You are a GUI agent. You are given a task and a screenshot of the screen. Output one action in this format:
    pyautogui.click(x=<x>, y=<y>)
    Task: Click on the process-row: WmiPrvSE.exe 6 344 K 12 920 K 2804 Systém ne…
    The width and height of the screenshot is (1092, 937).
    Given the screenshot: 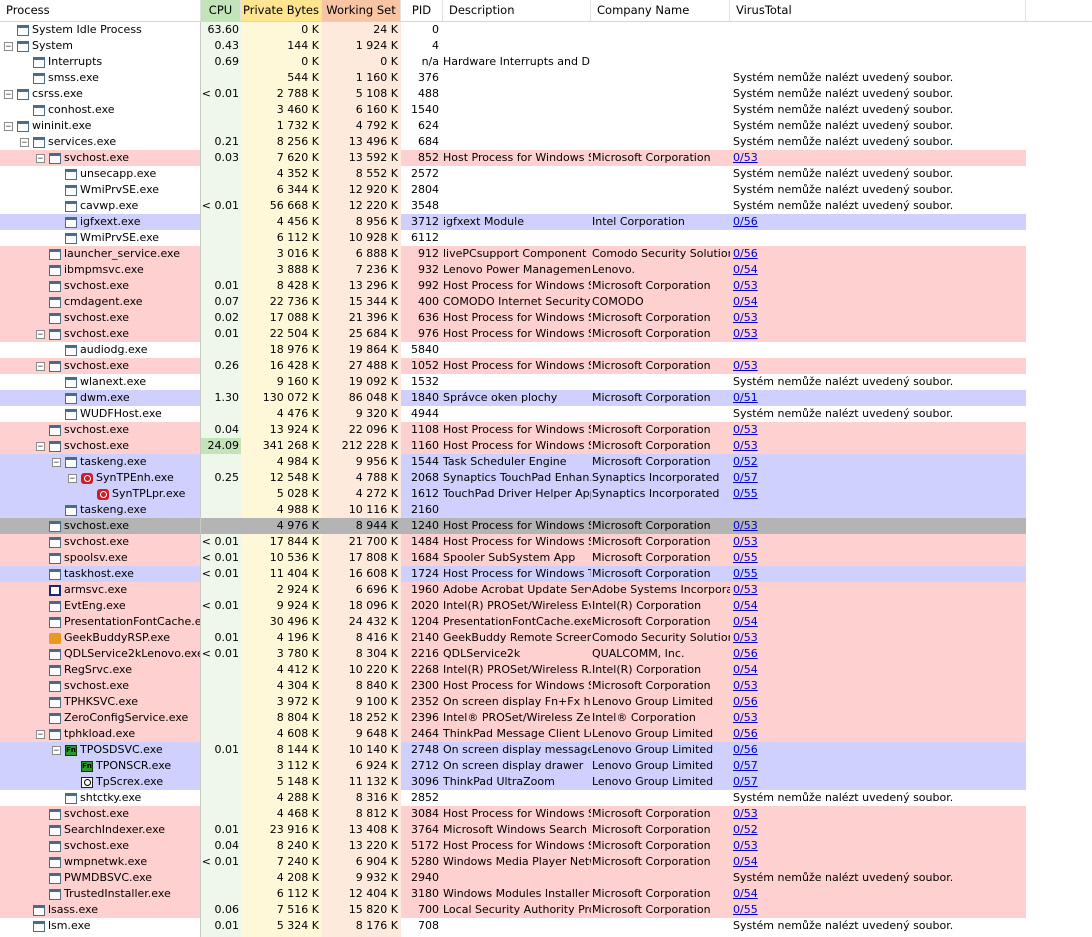 What is the action you would take?
    pyautogui.click(x=513, y=190)
    